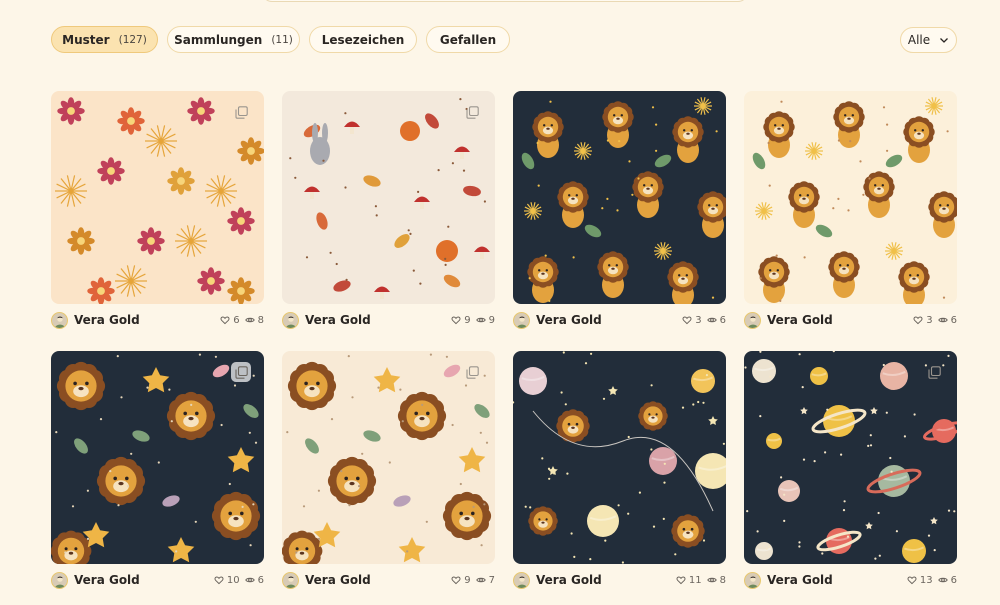 The width and height of the screenshot is (1000, 605). I want to click on tab-count: (11), so click(282, 39).